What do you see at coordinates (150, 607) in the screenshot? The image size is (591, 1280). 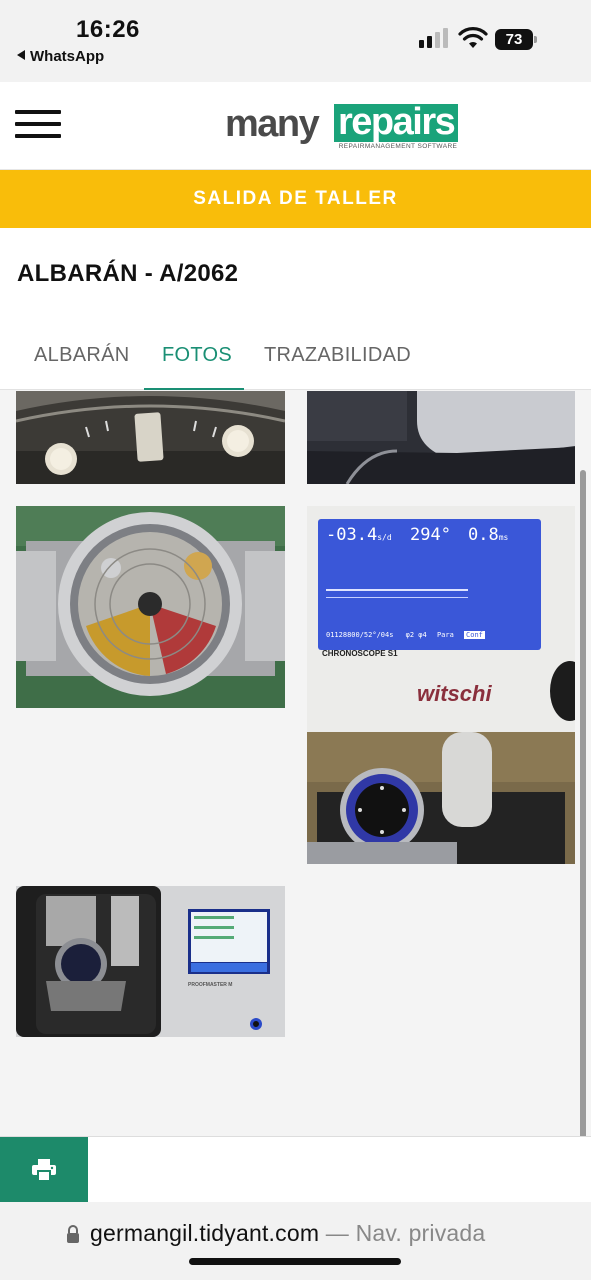 I see `photo-watch-movement` at bounding box center [150, 607].